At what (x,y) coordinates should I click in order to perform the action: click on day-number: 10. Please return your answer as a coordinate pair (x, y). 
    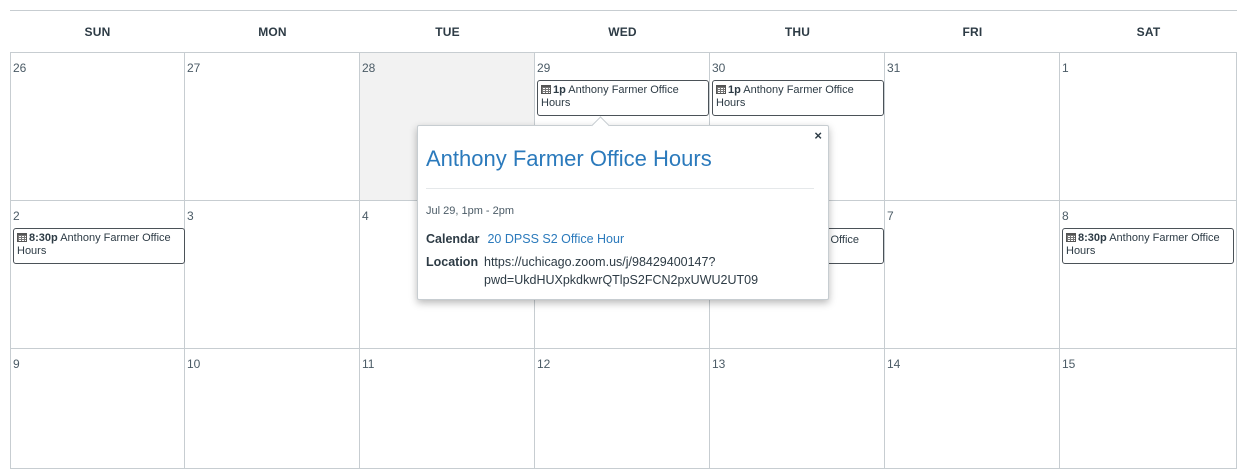
    Looking at the image, I should click on (194, 364).